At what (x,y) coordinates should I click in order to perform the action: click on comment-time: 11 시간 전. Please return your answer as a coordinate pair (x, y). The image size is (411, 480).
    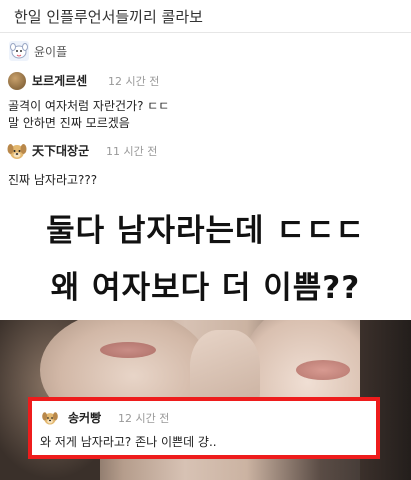
    Looking at the image, I should click on (132, 151).